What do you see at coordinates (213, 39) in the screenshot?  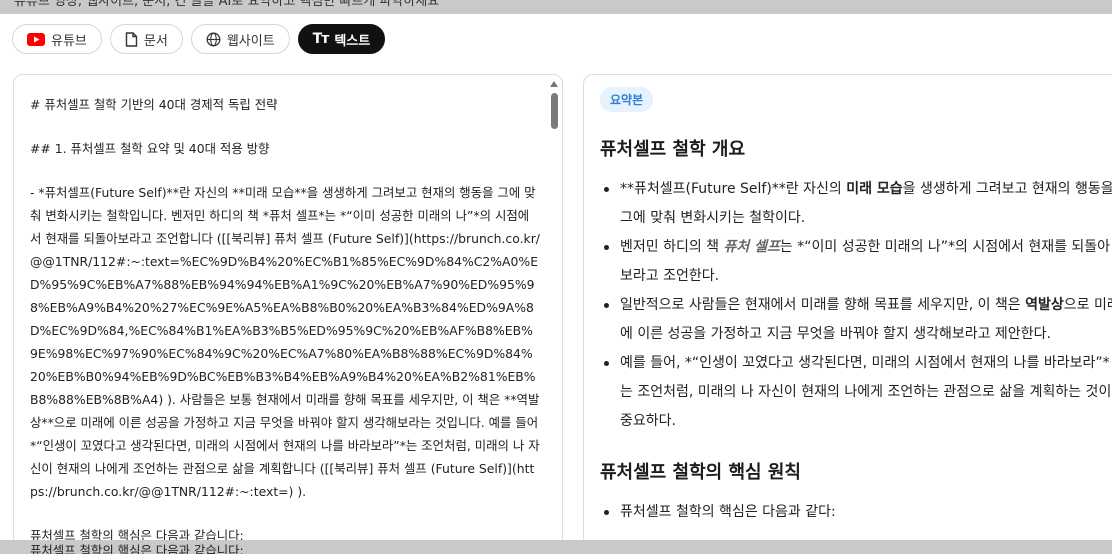 I see `globe-icon` at bounding box center [213, 39].